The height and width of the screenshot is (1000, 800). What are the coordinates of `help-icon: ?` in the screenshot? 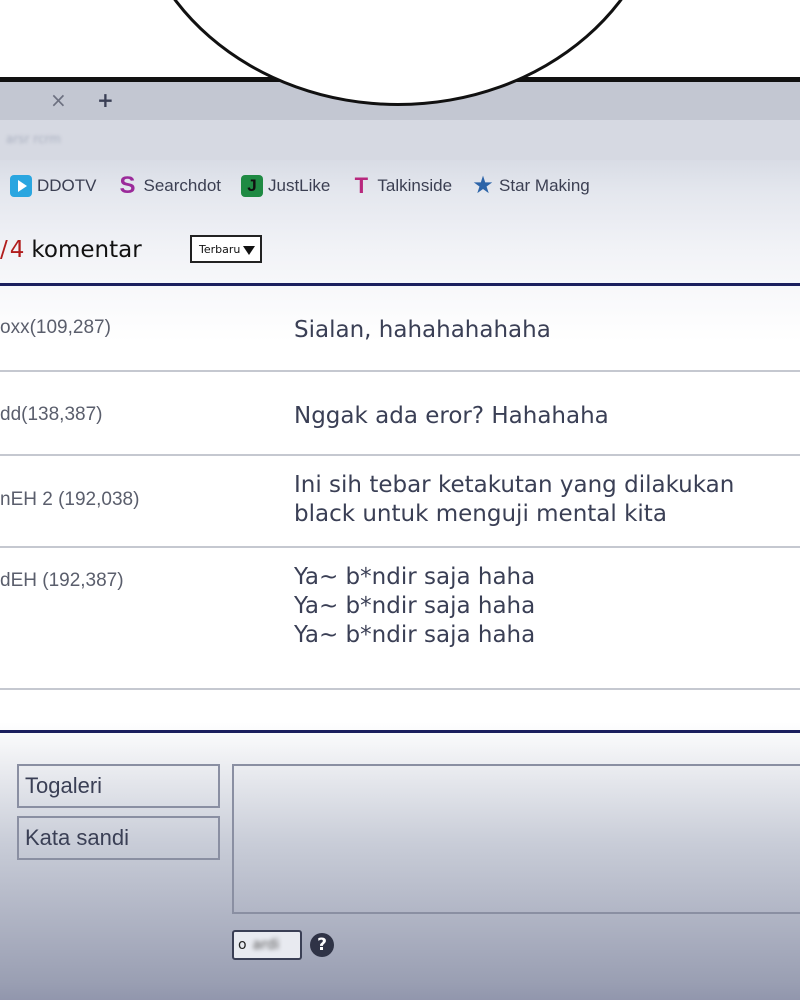 It's located at (322, 945).